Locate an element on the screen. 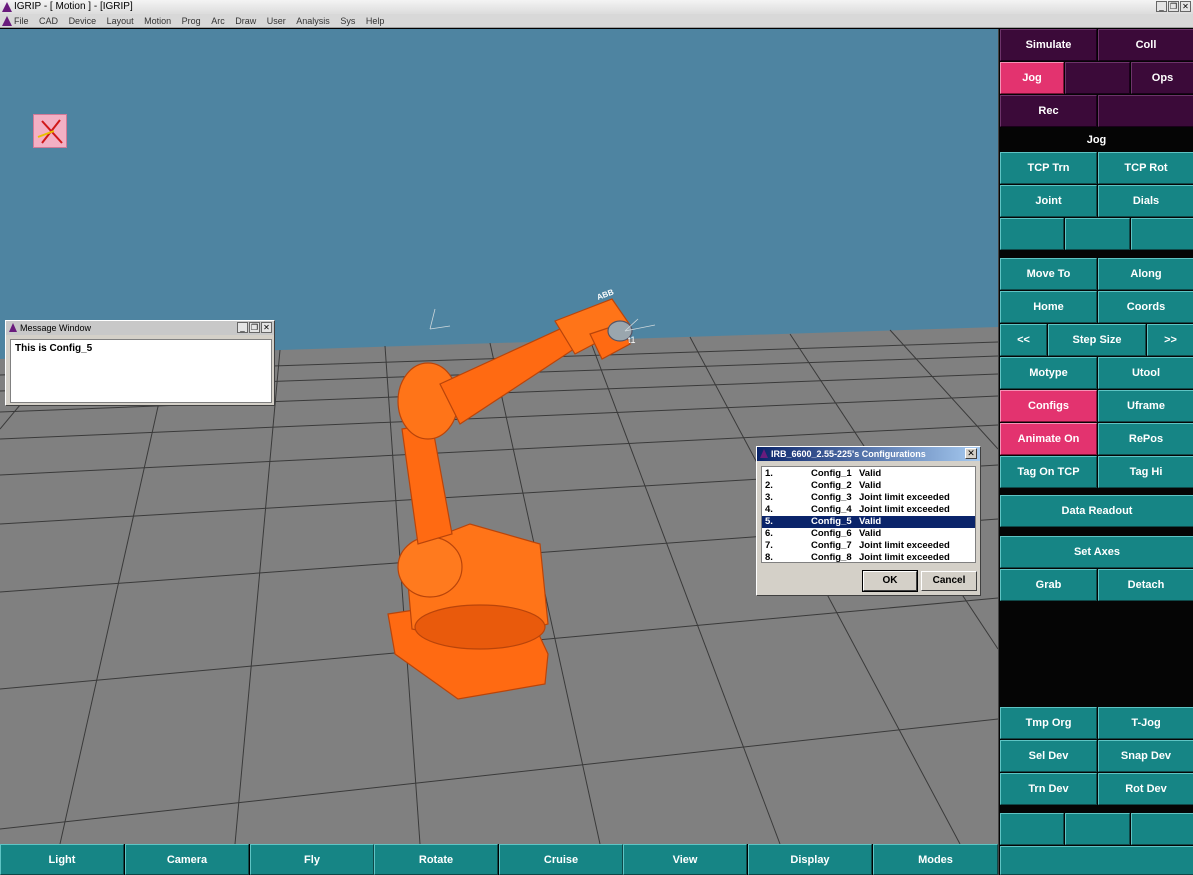  config-status: Joint limit exceeded is located at coordinates (904, 557).